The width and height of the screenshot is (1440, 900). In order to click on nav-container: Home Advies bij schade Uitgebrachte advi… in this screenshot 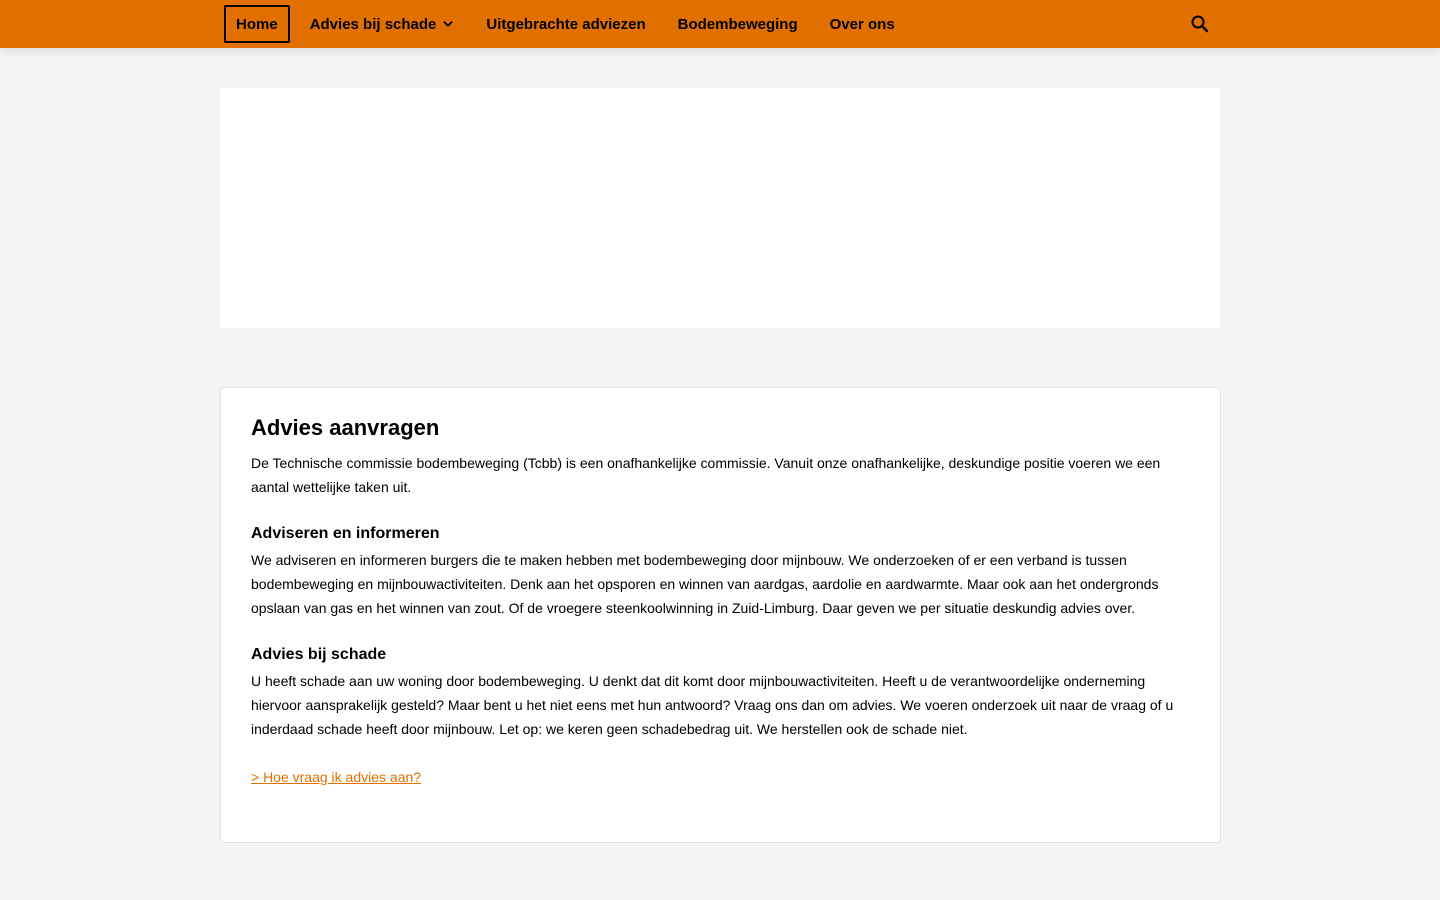, I will do `click(720, 24)`.